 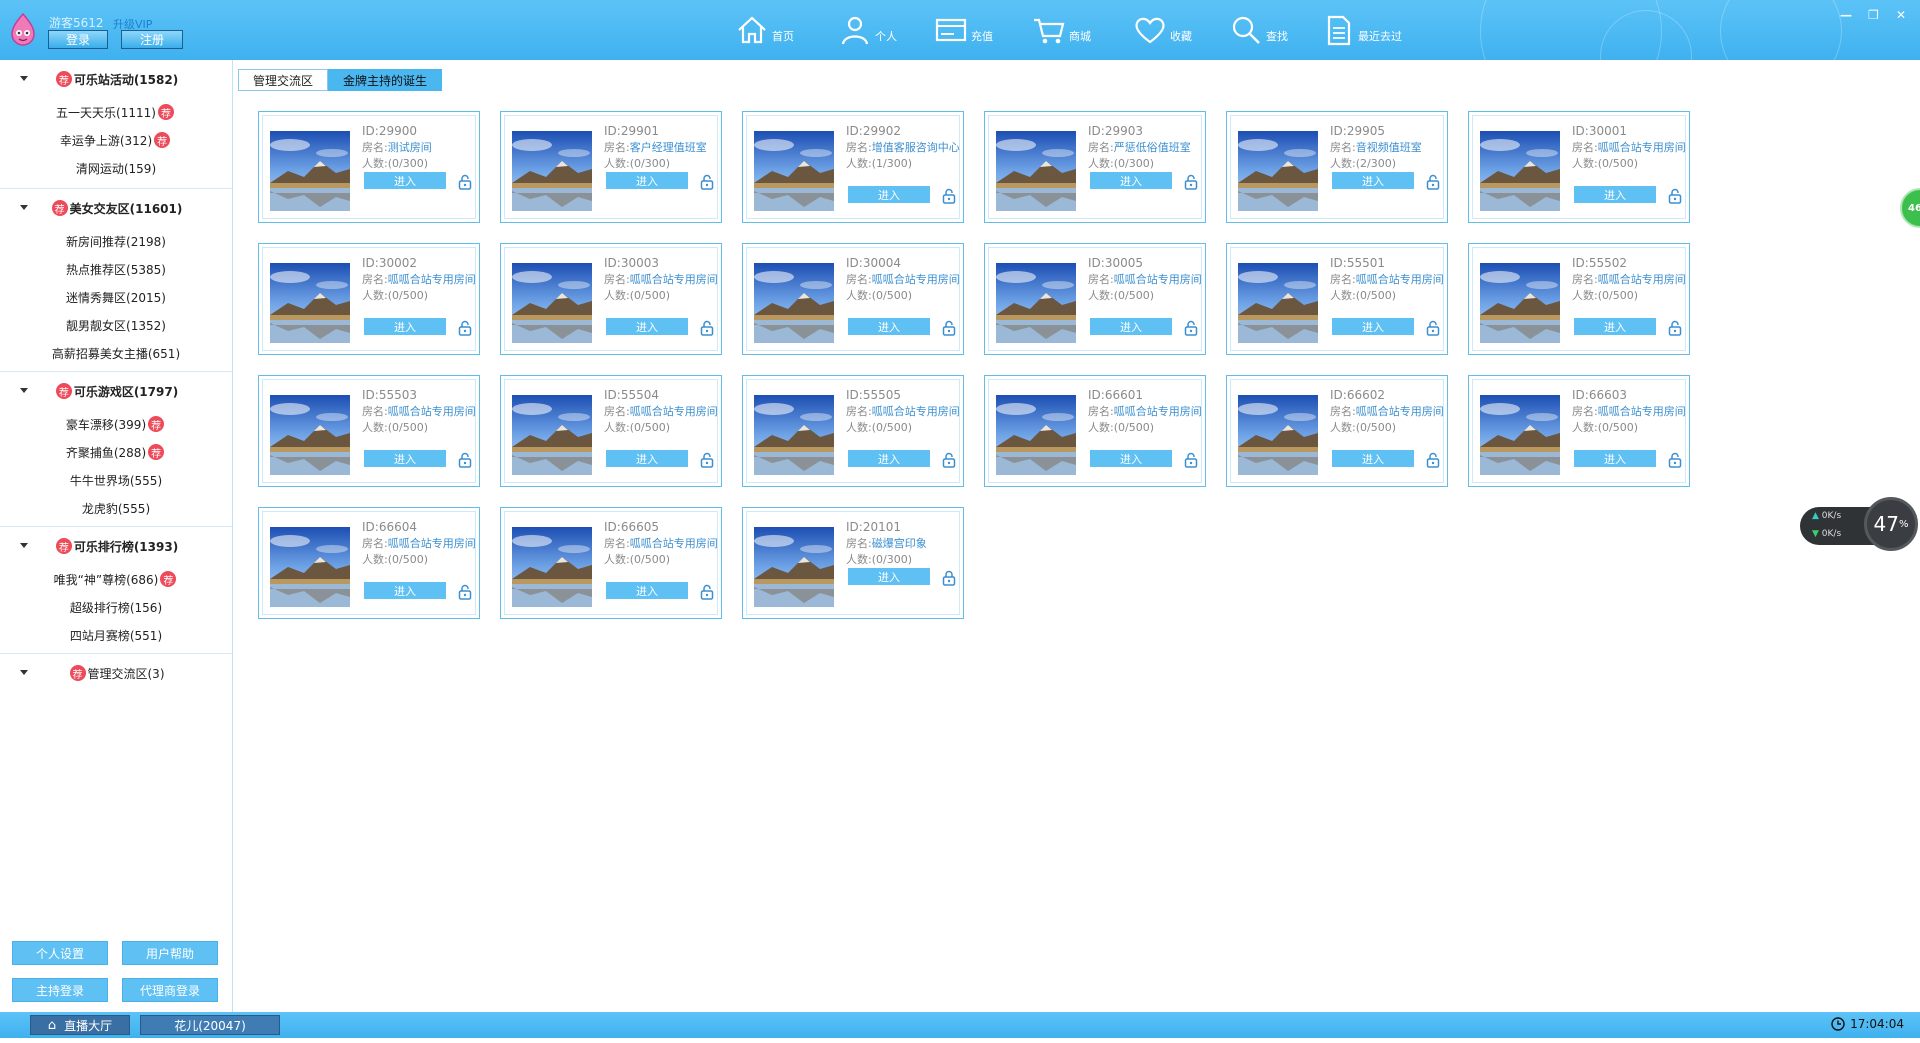 What do you see at coordinates (116, 168) in the screenshot?
I see `sidebar-item: 清网运动(159)` at bounding box center [116, 168].